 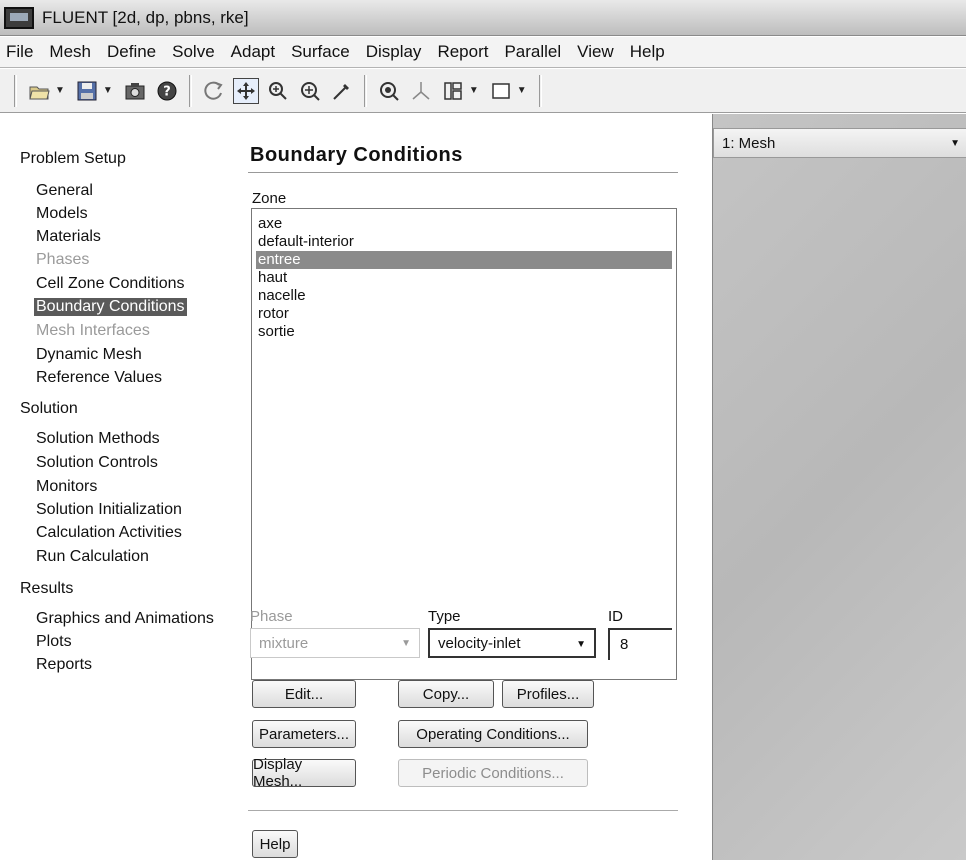 I want to click on axes-icon, so click(x=421, y=91).